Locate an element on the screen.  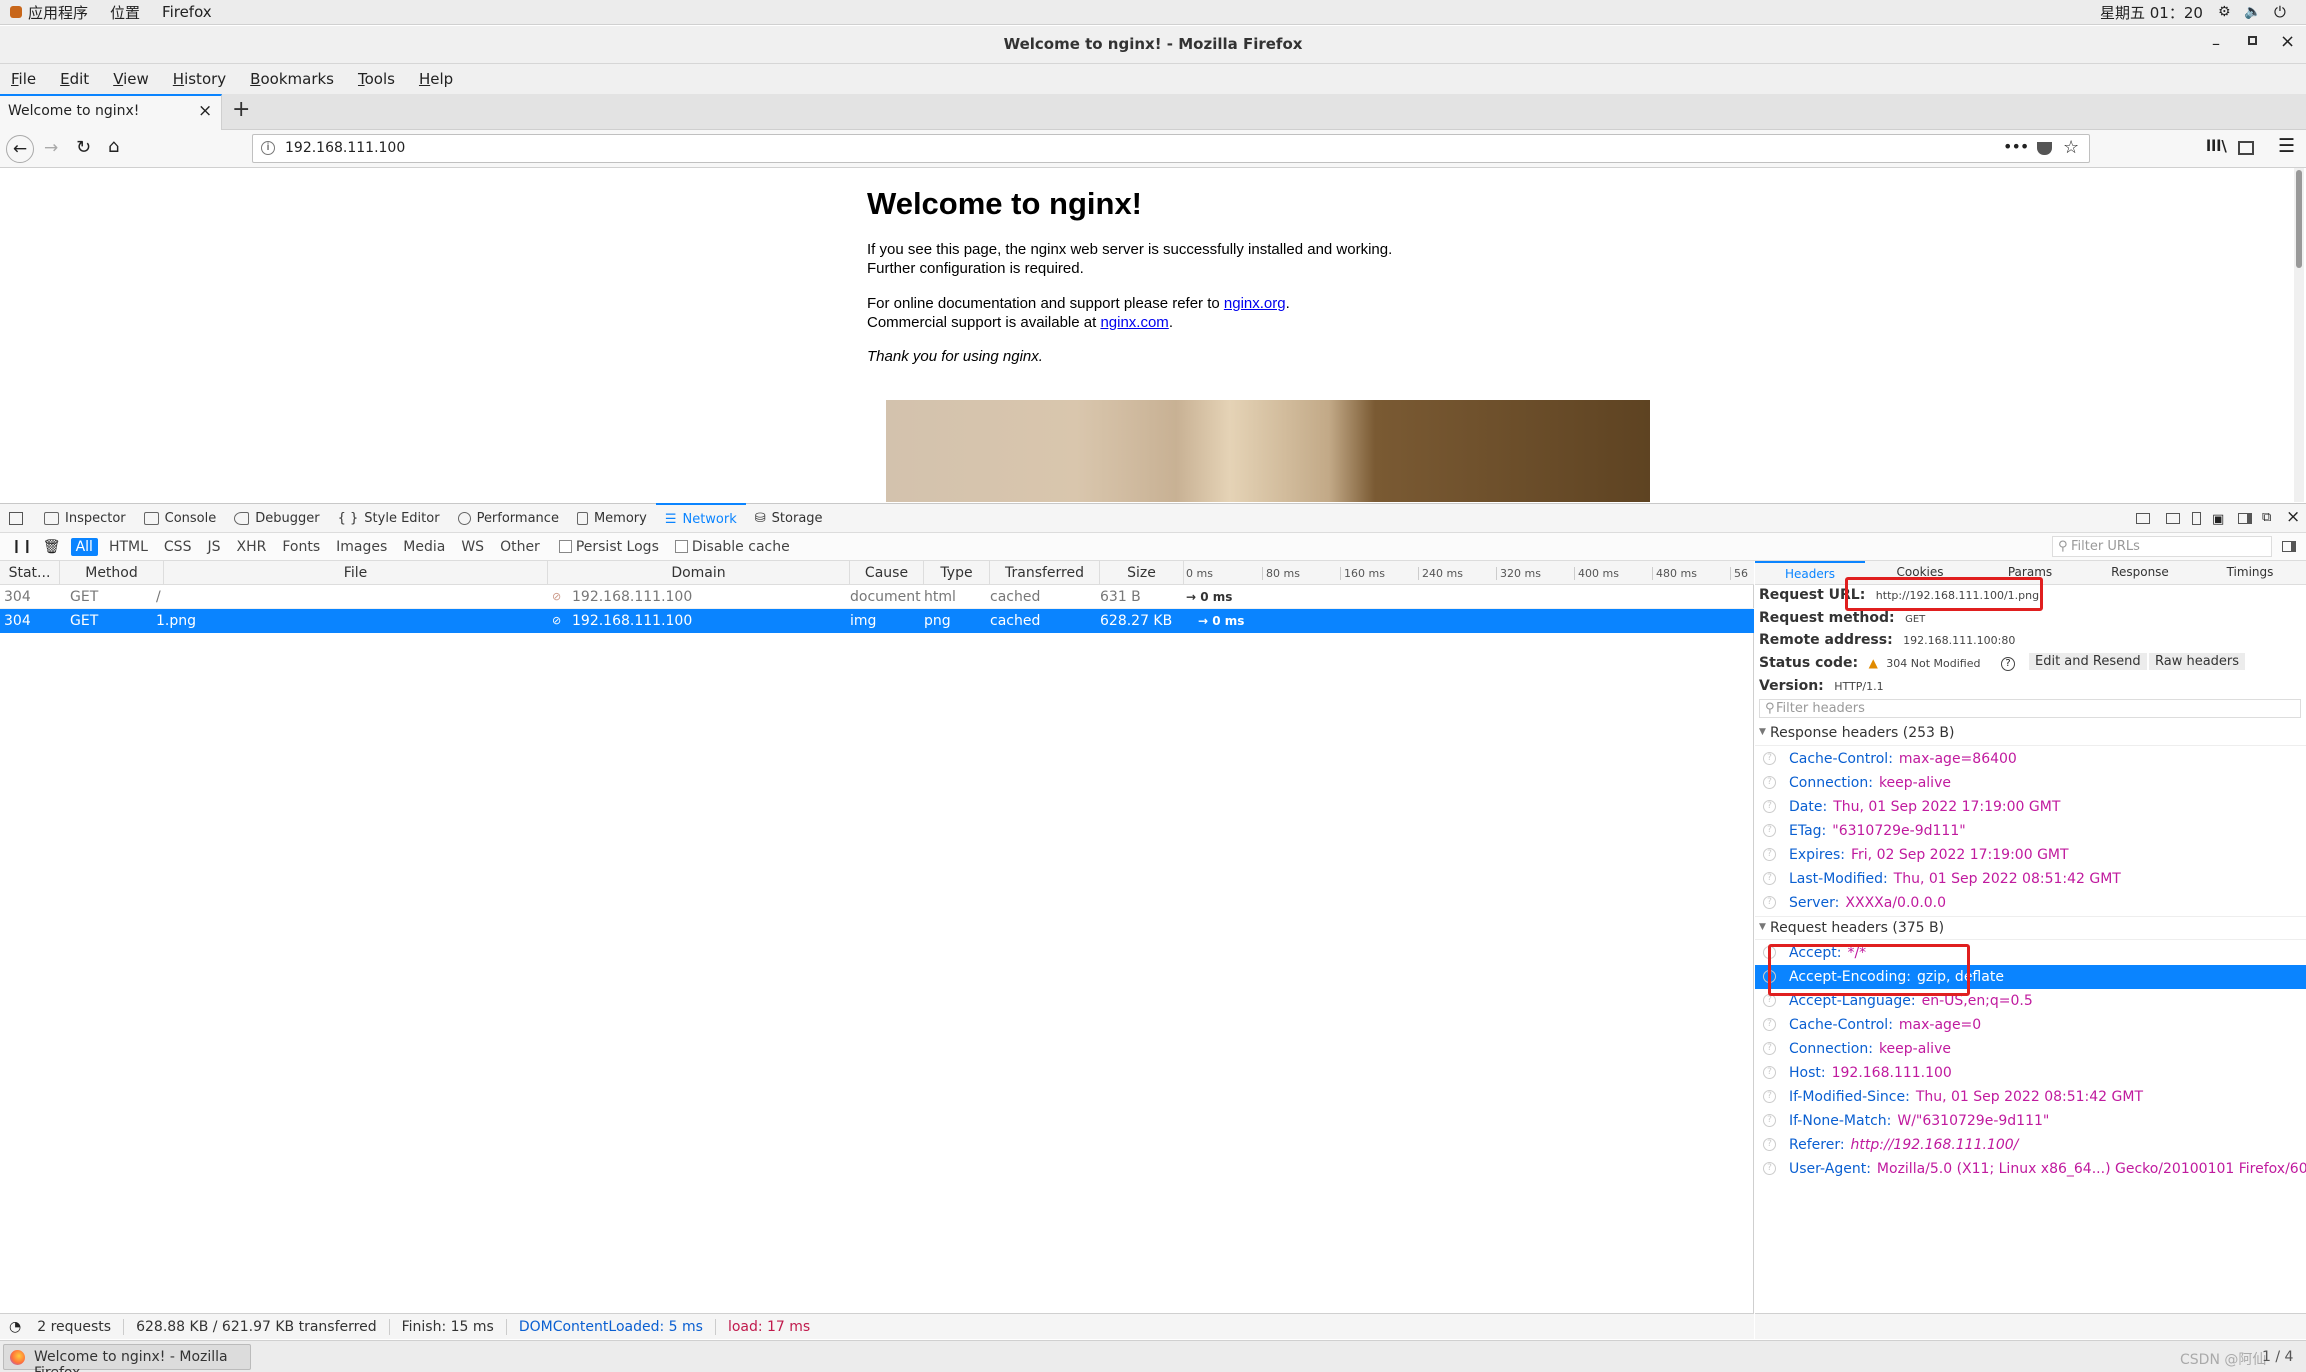
header-row: ? Cache-Control: max-age=0 is located at coordinates (2030, 1025).